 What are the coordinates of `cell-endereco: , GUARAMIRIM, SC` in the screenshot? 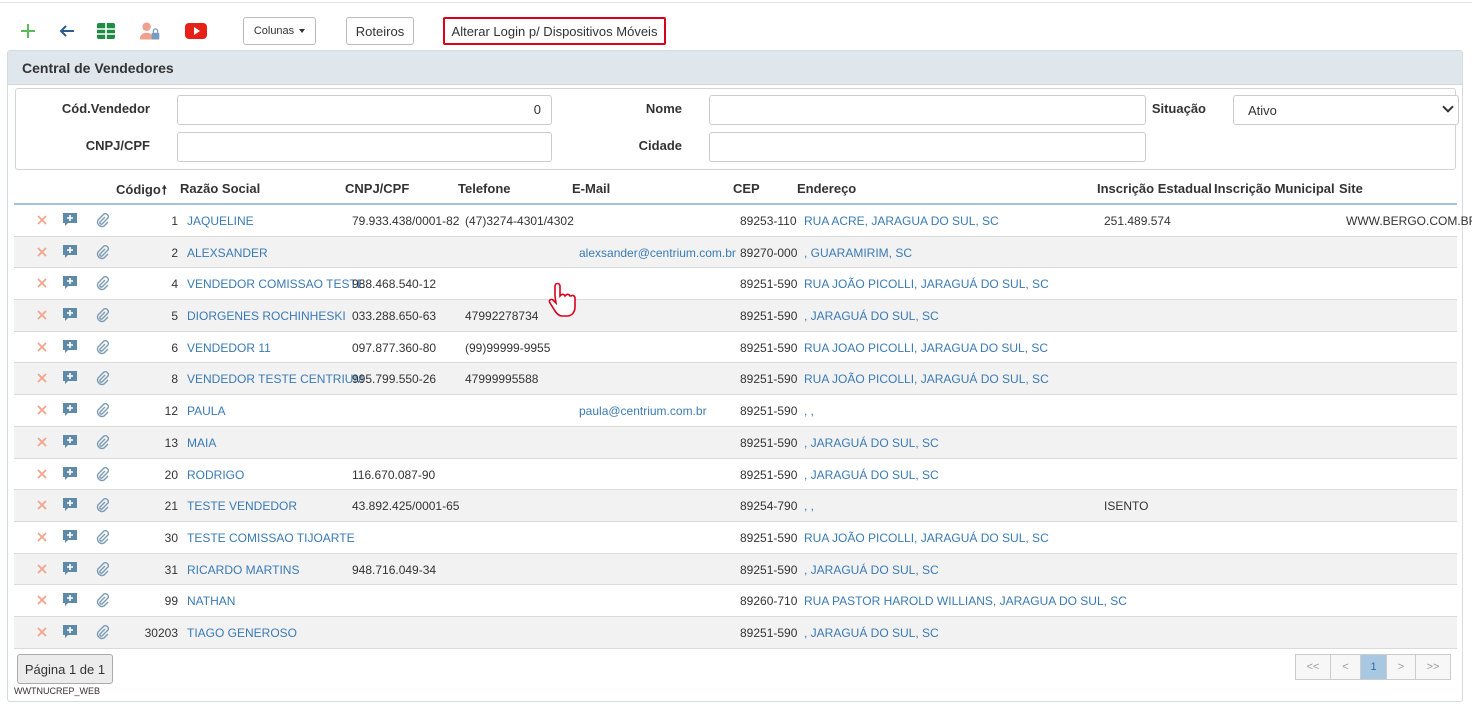 It's located at (858, 253).